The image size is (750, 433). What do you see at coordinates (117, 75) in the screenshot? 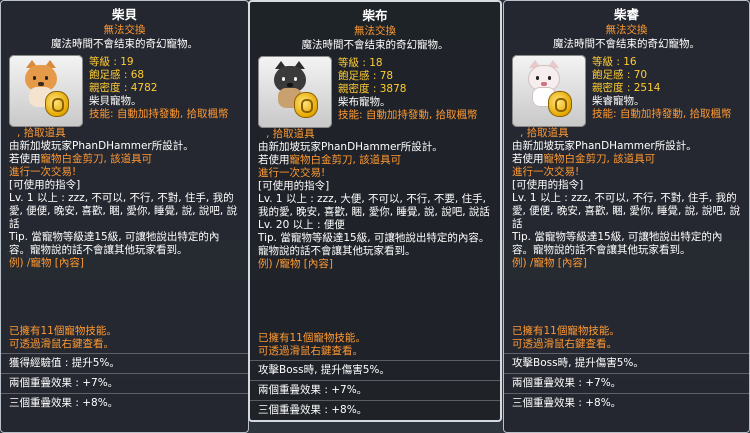
I see `pet-fullness: 飽足感 : 68` at bounding box center [117, 75].